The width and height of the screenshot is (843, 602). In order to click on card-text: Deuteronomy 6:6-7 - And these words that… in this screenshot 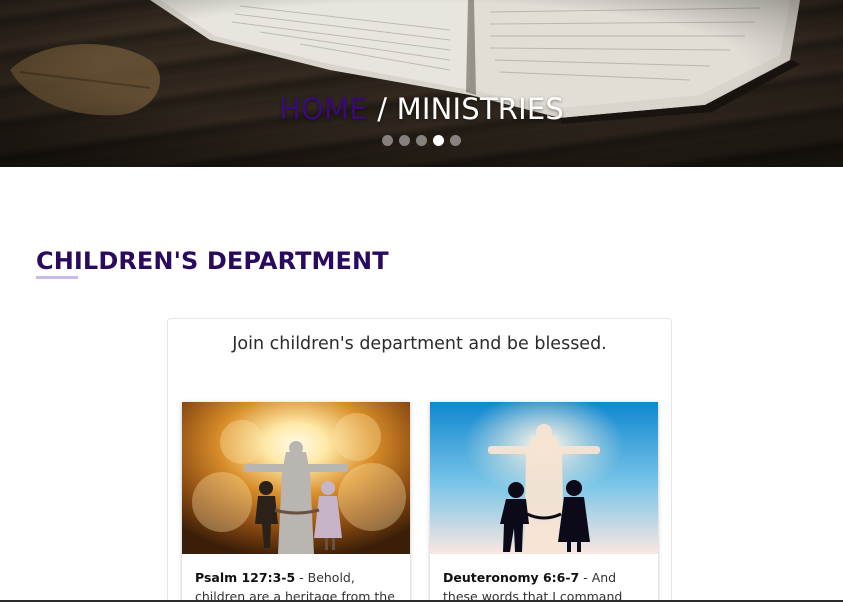, I will do `click(544, 578)`.